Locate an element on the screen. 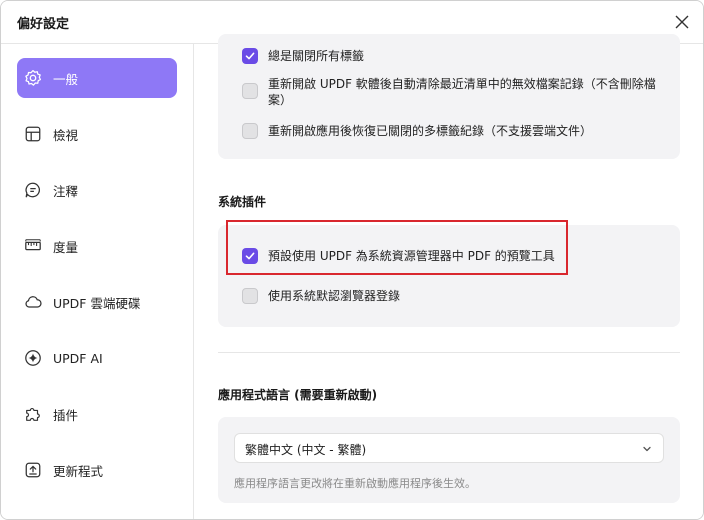  close-button is located at coordinates (682, 22).